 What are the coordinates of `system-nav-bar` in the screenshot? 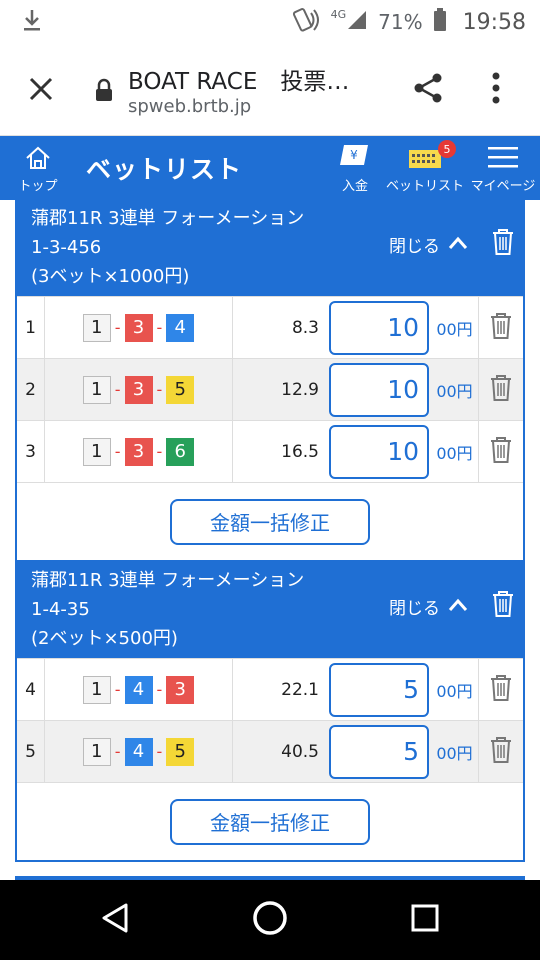 It's located at (270, 920).